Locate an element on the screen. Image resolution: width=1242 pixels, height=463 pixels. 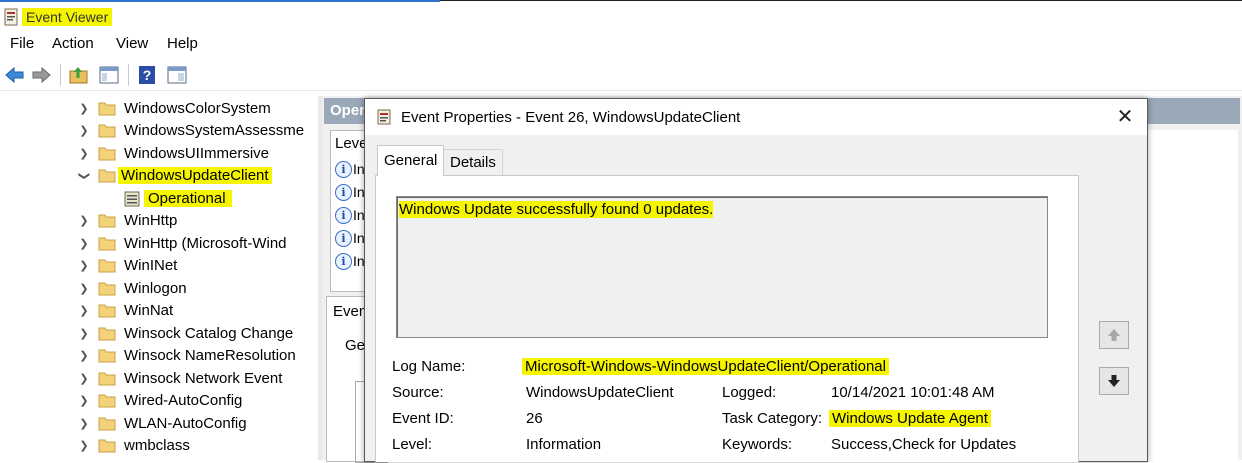
tree-item-label: WinHttp is located at coordinates (151, 220).